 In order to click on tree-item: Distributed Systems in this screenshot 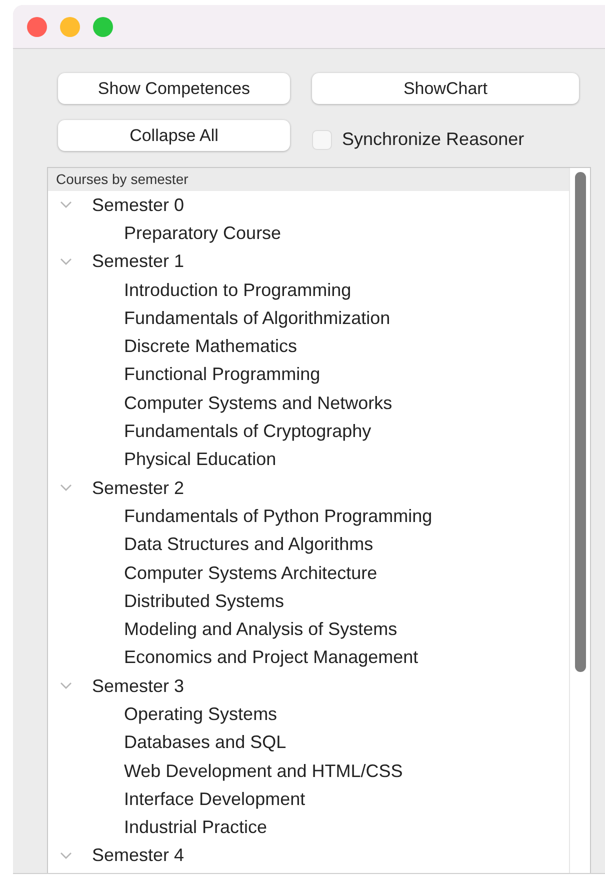, I will do `click(166, 601)`.